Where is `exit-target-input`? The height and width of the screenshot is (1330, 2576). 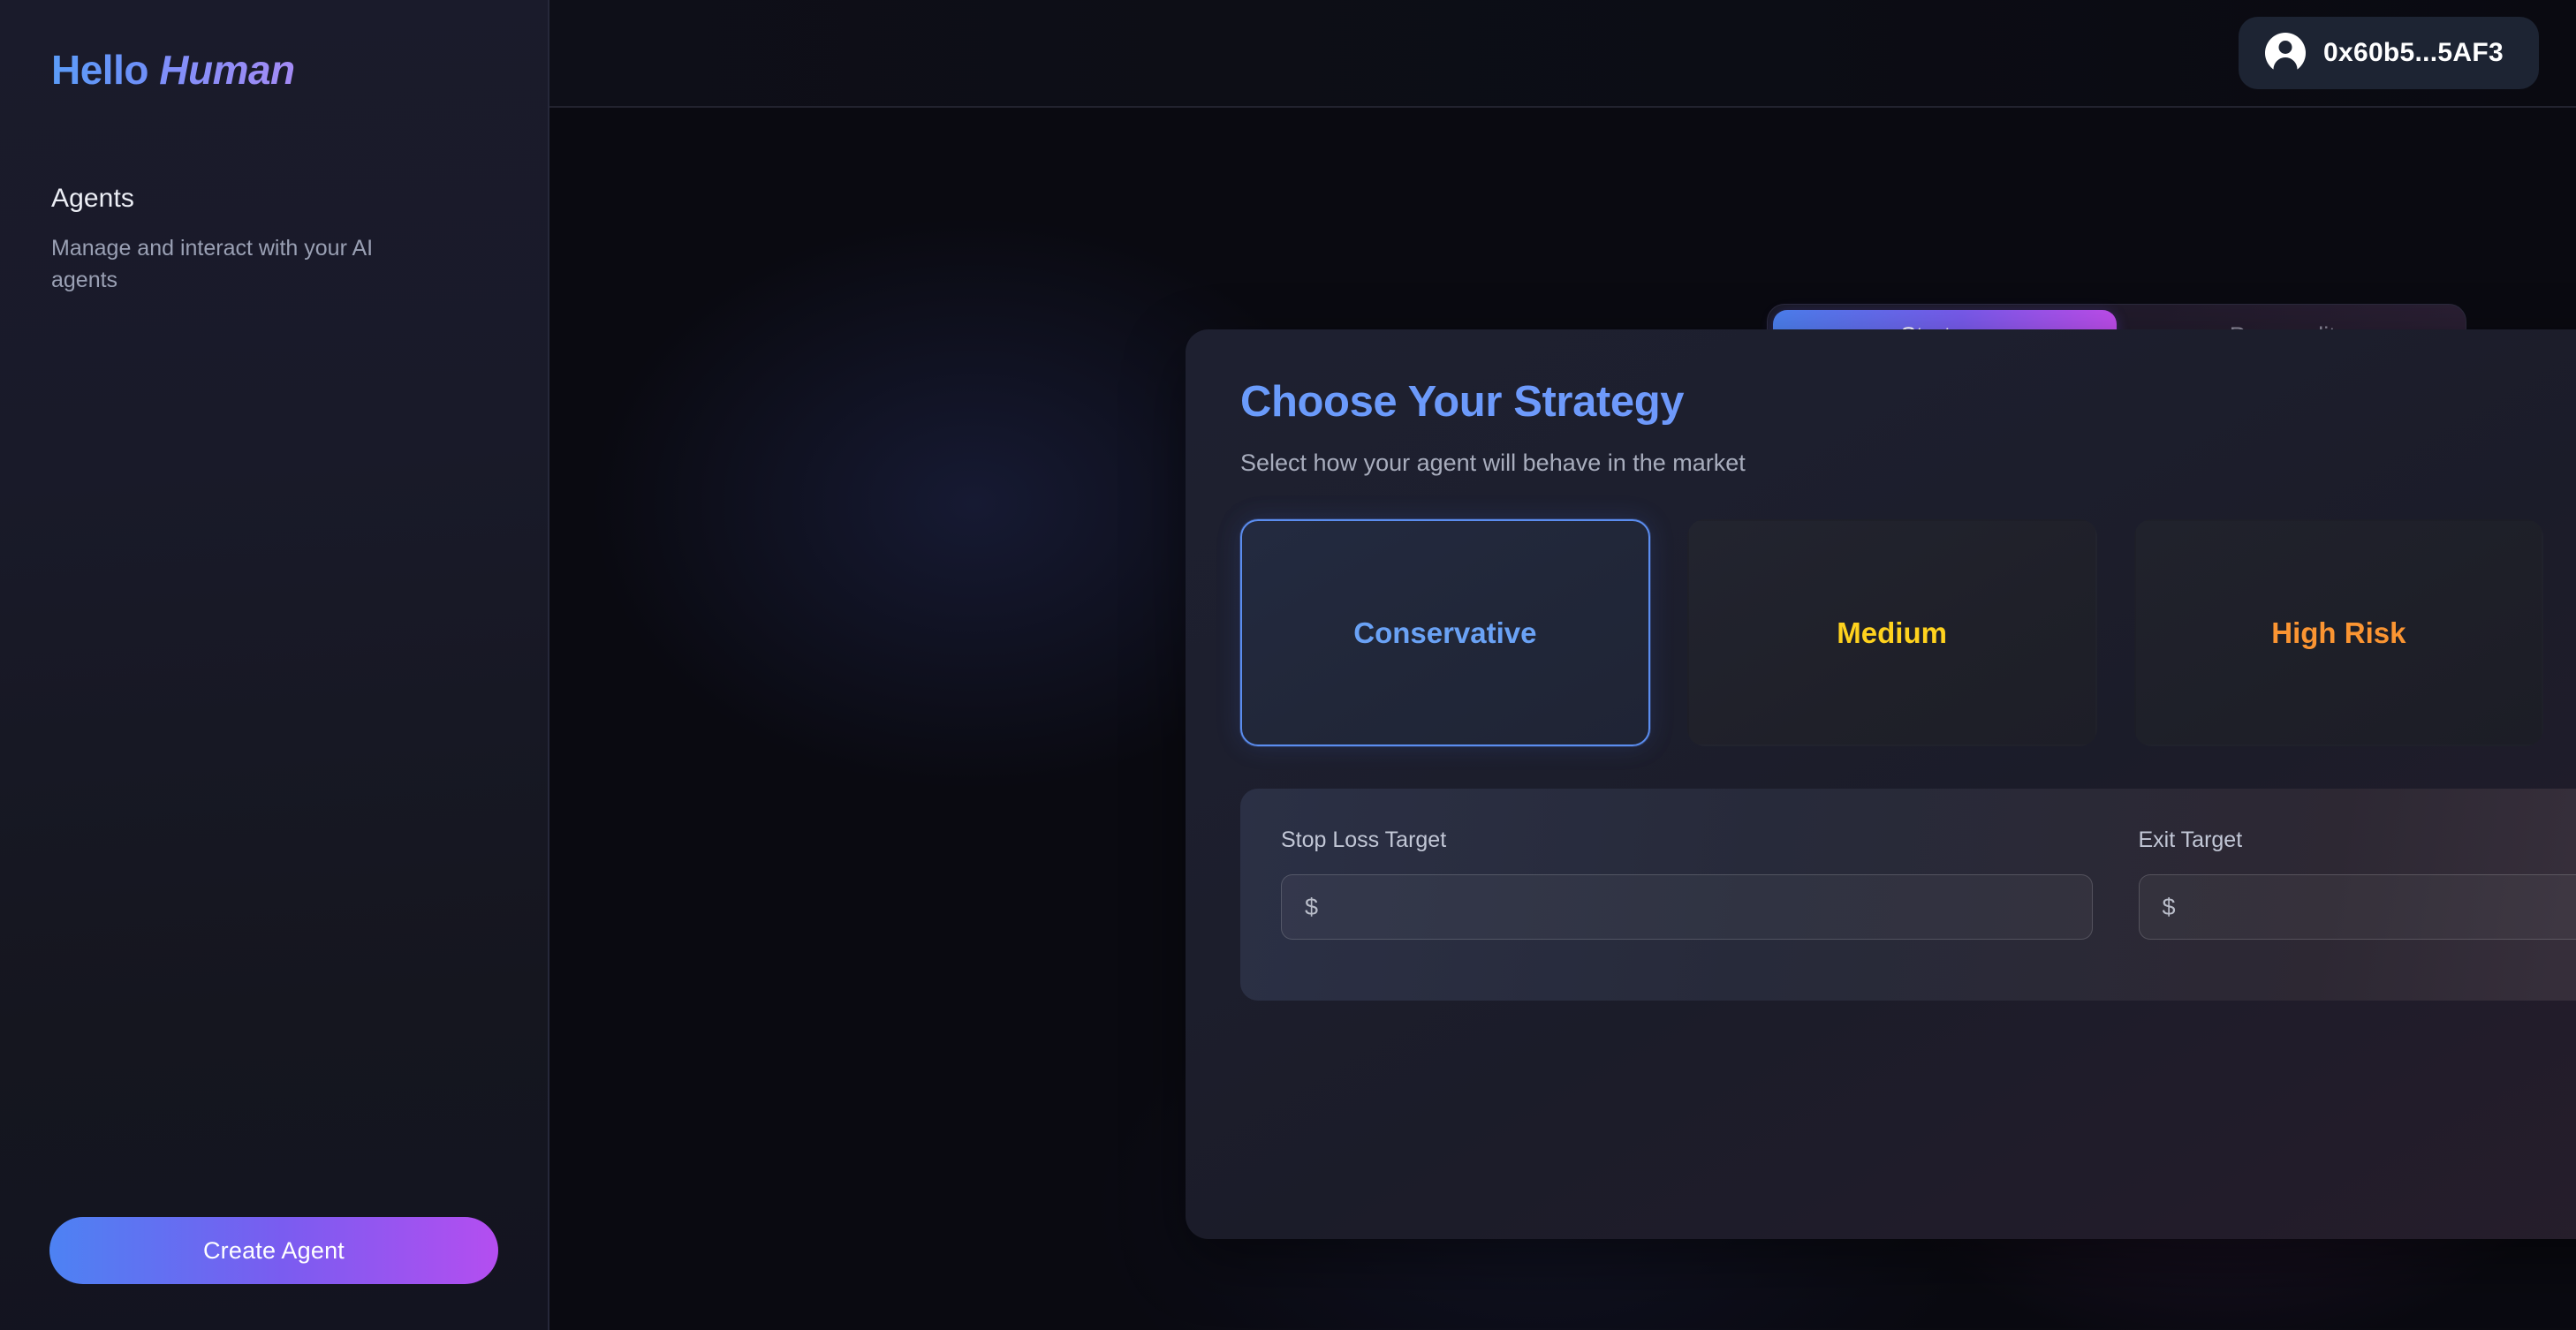 exit-target-input is located at coordinates (2357, 907).